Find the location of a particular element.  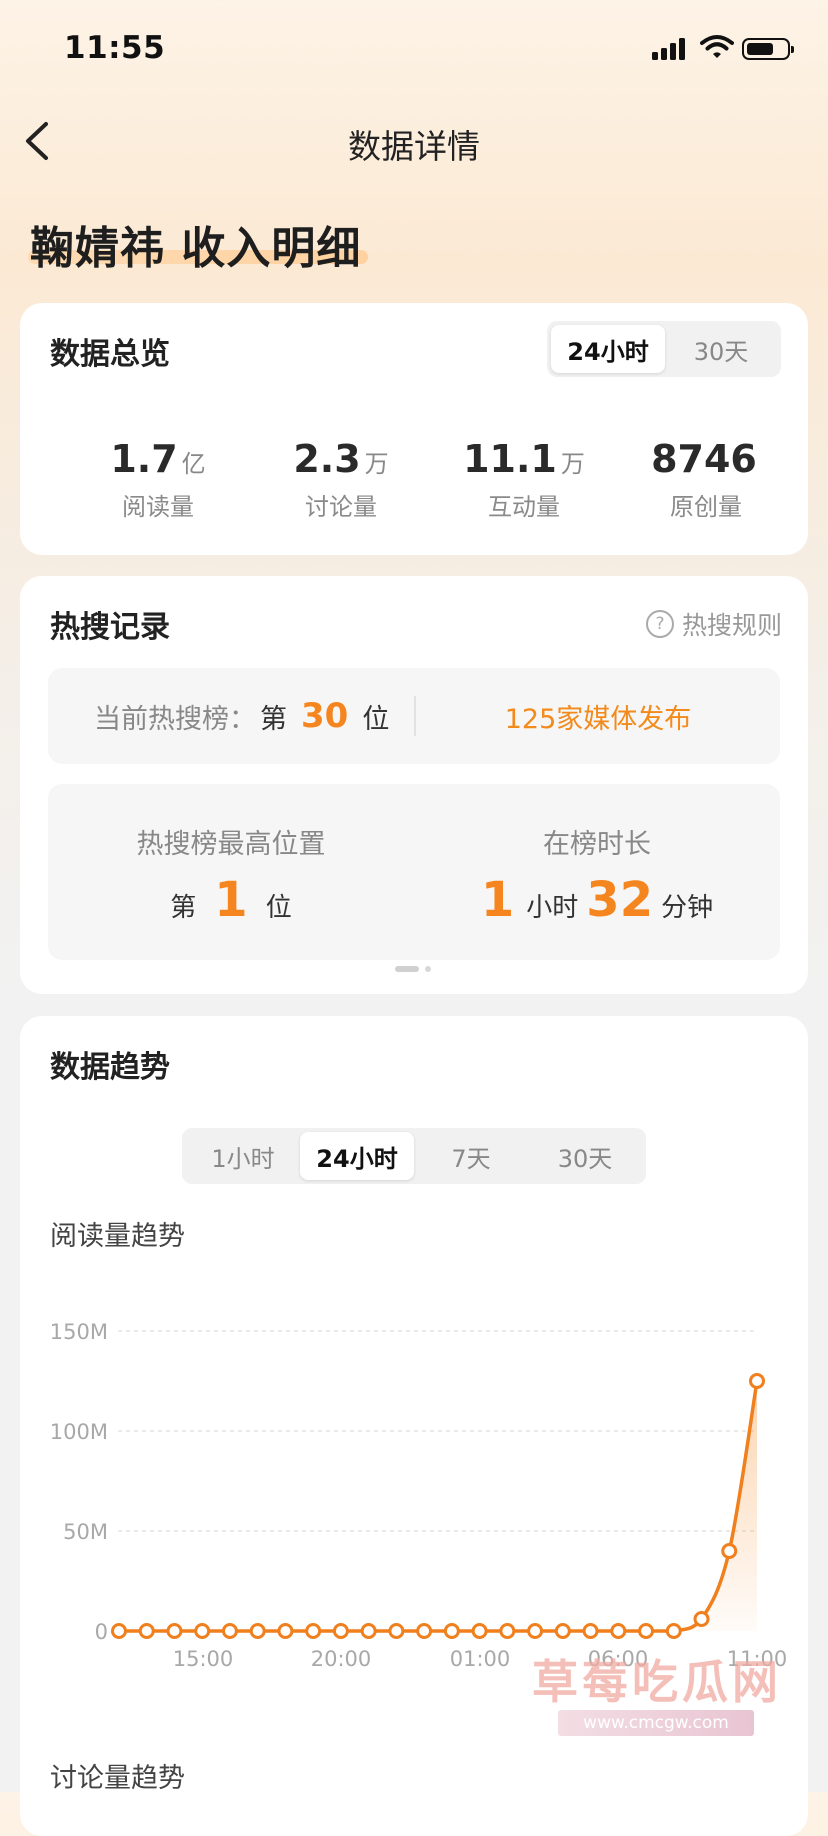

x-tick-label: 20:00 is located at coordinates (341, 1659).